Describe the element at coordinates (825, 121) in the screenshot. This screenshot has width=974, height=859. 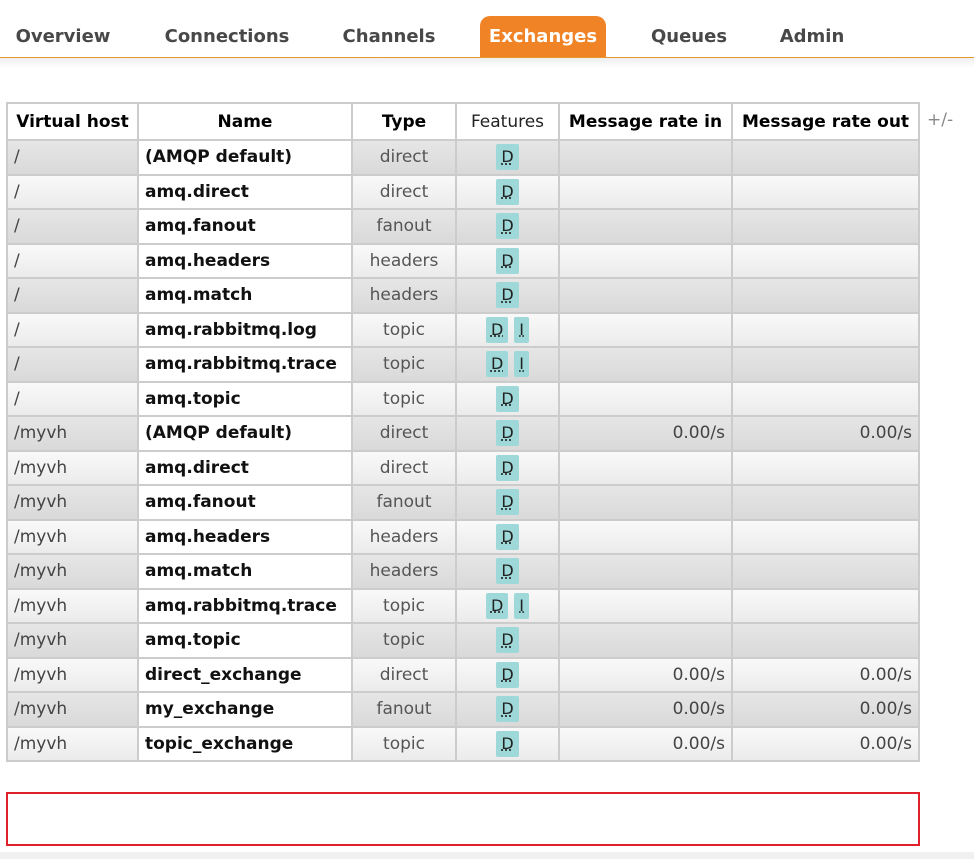
I see `column-header-rate-out: Message rate out` at that location.